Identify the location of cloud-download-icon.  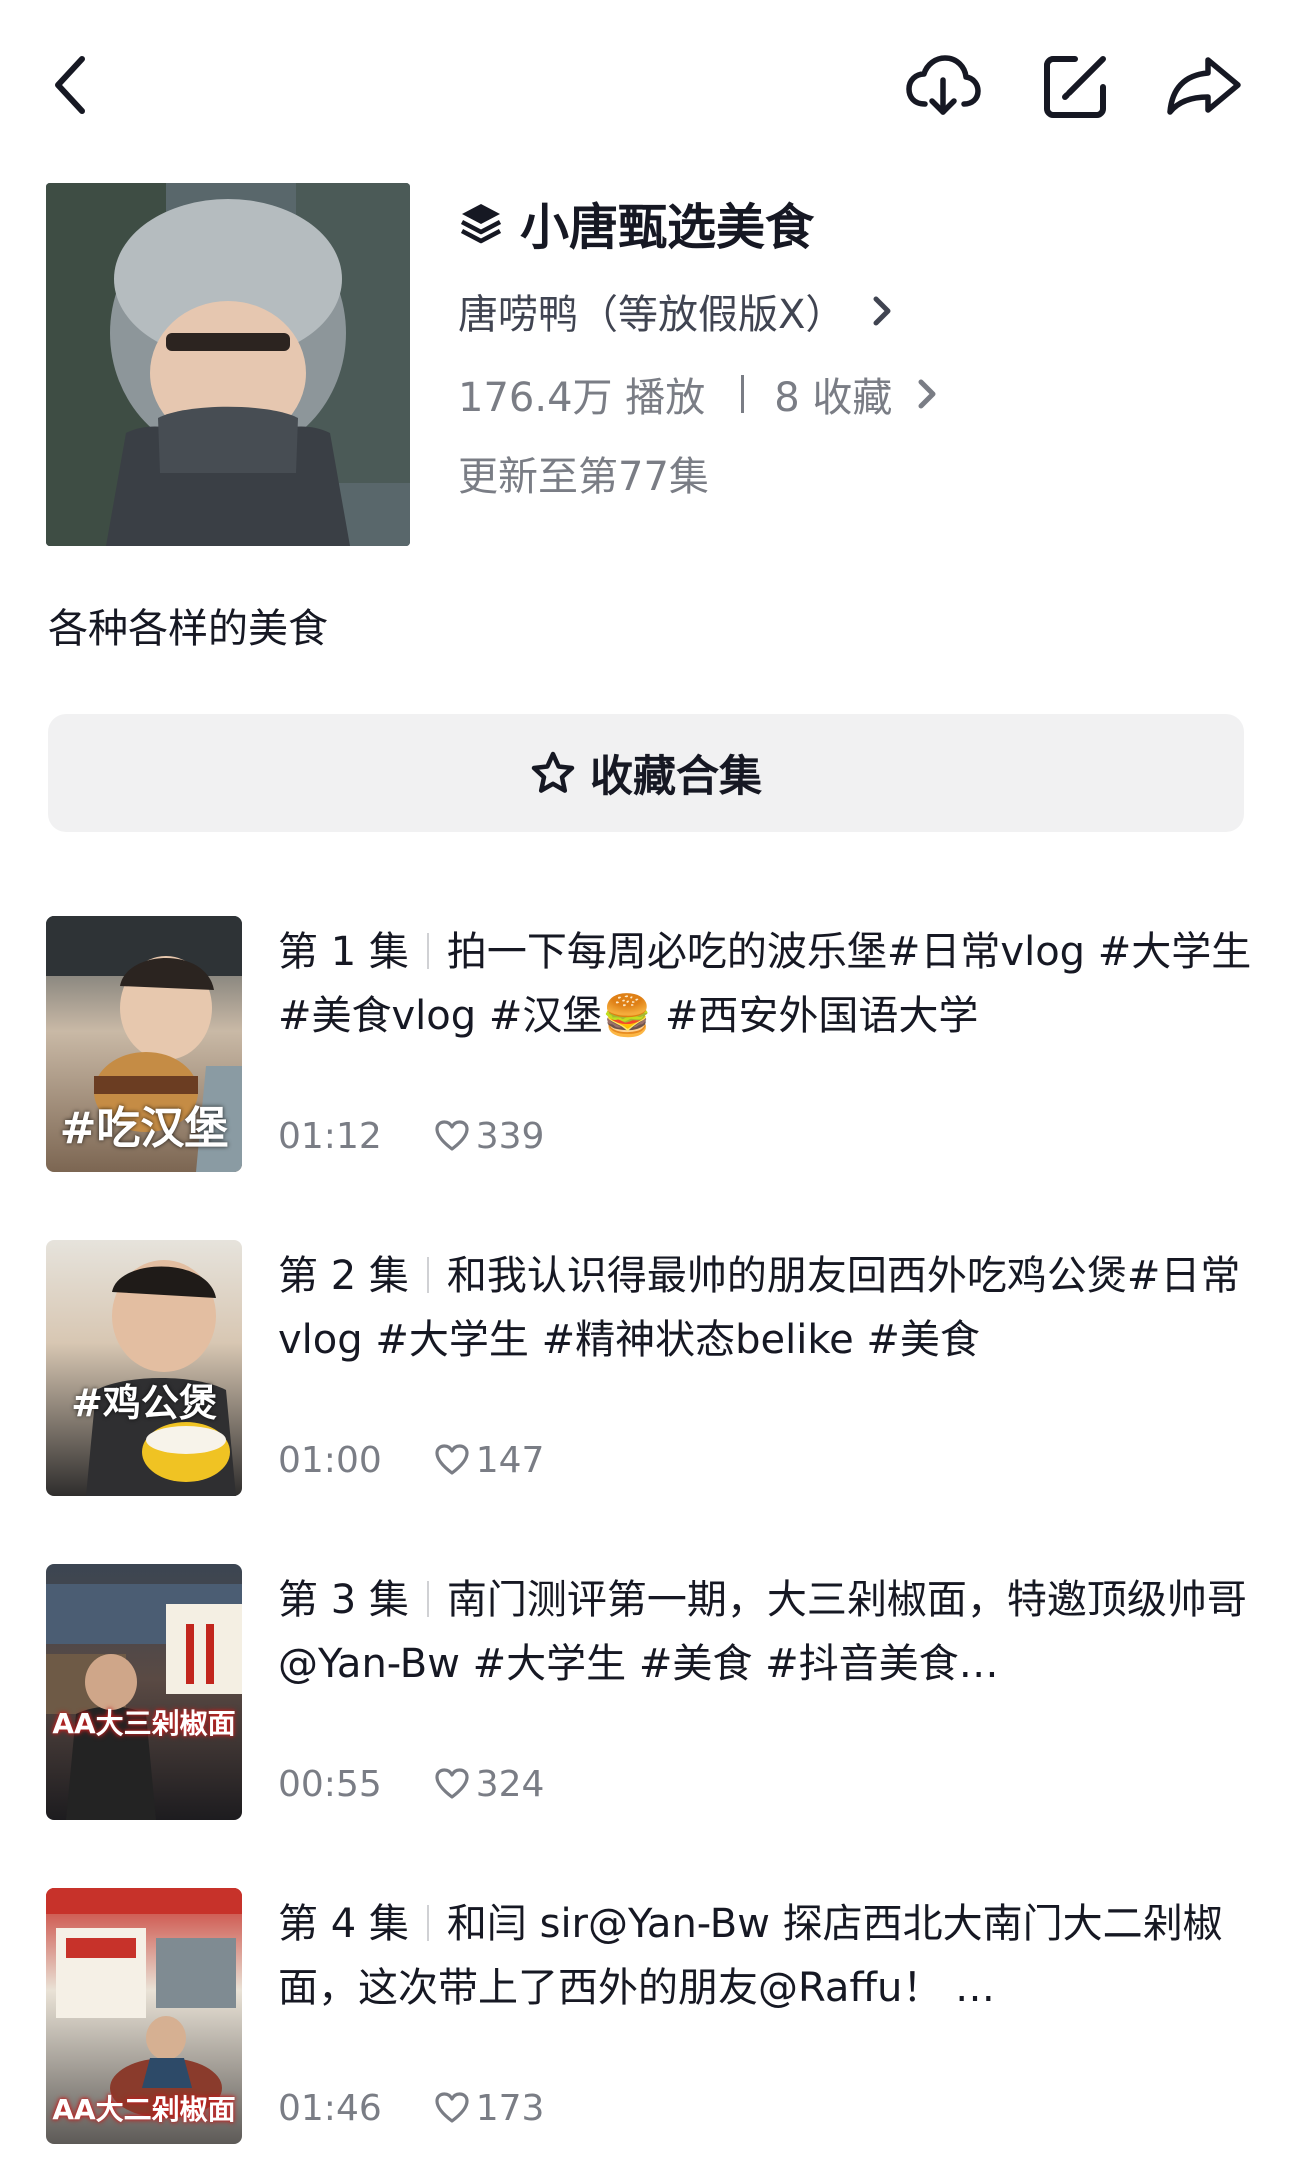
(943, 85).